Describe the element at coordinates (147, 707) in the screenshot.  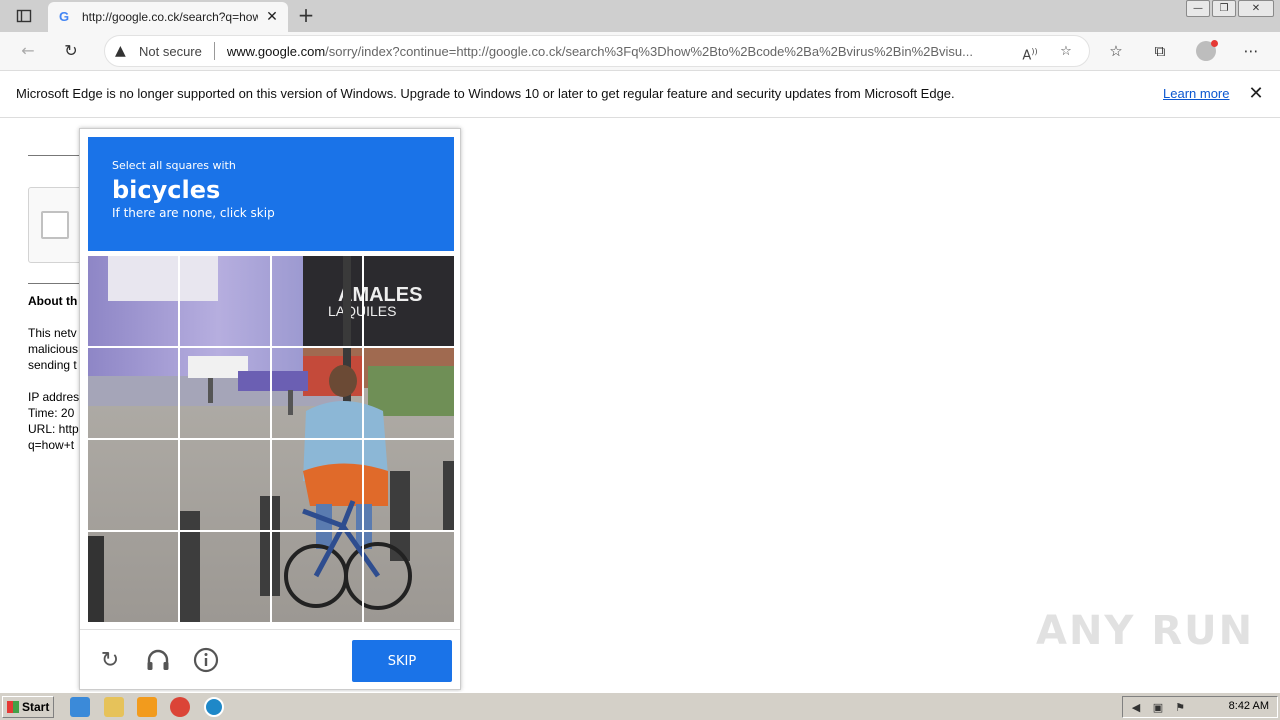
I see `media-player-icon` at that location.